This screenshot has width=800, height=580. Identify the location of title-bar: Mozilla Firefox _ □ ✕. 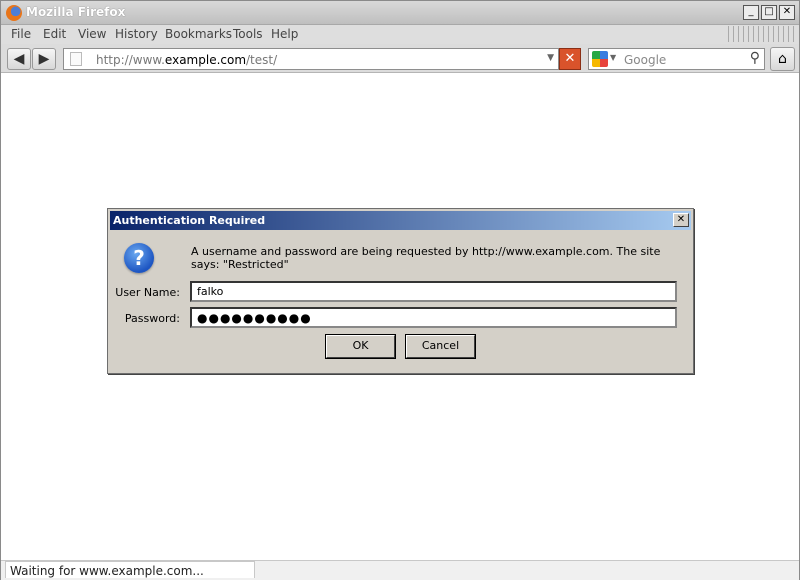
(400, 13).